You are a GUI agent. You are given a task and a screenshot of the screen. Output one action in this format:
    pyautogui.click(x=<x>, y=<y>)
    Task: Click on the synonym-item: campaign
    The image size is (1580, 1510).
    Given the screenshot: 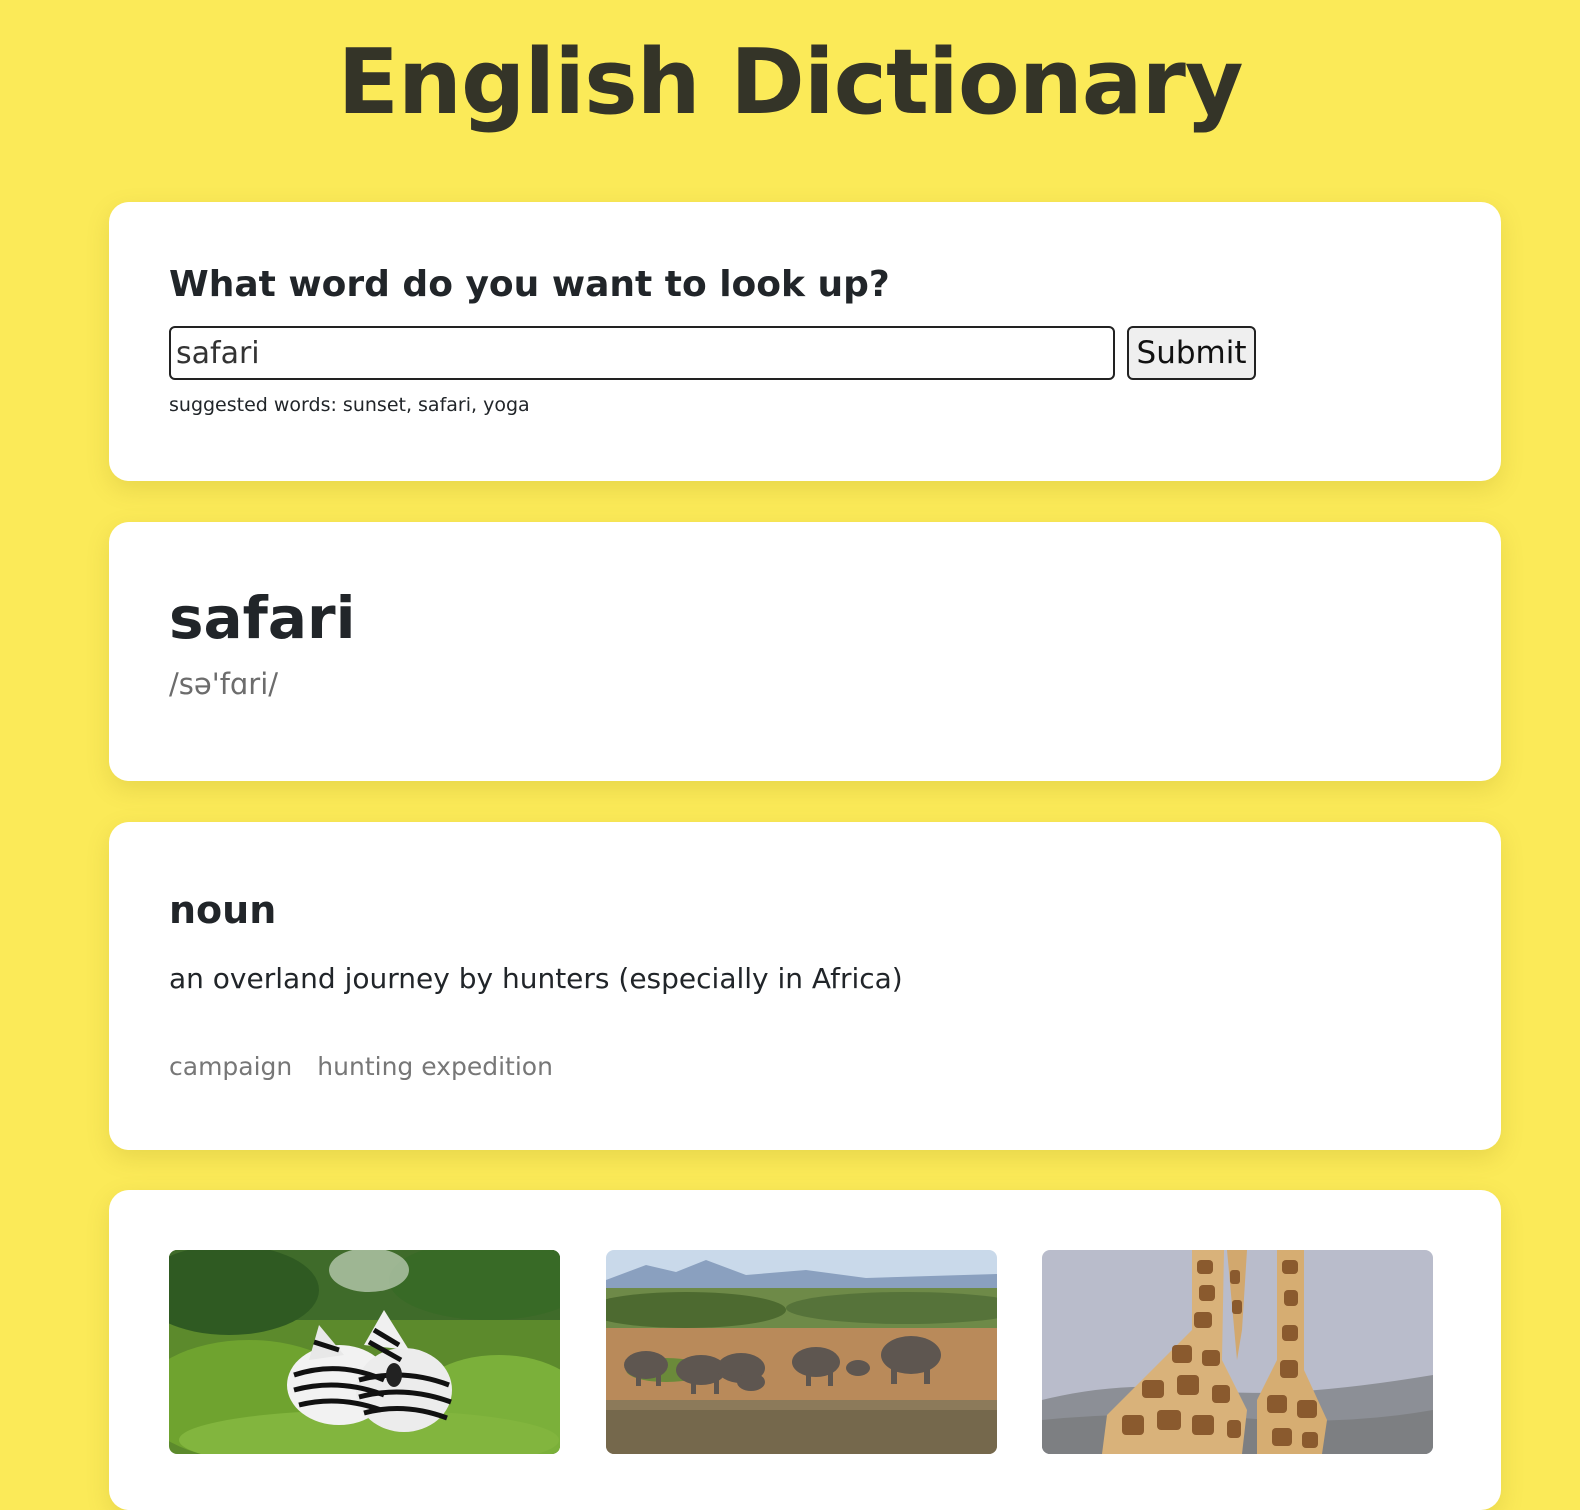 What is the action you would take?
    pyautogui.click(x=230, y=1066)
    